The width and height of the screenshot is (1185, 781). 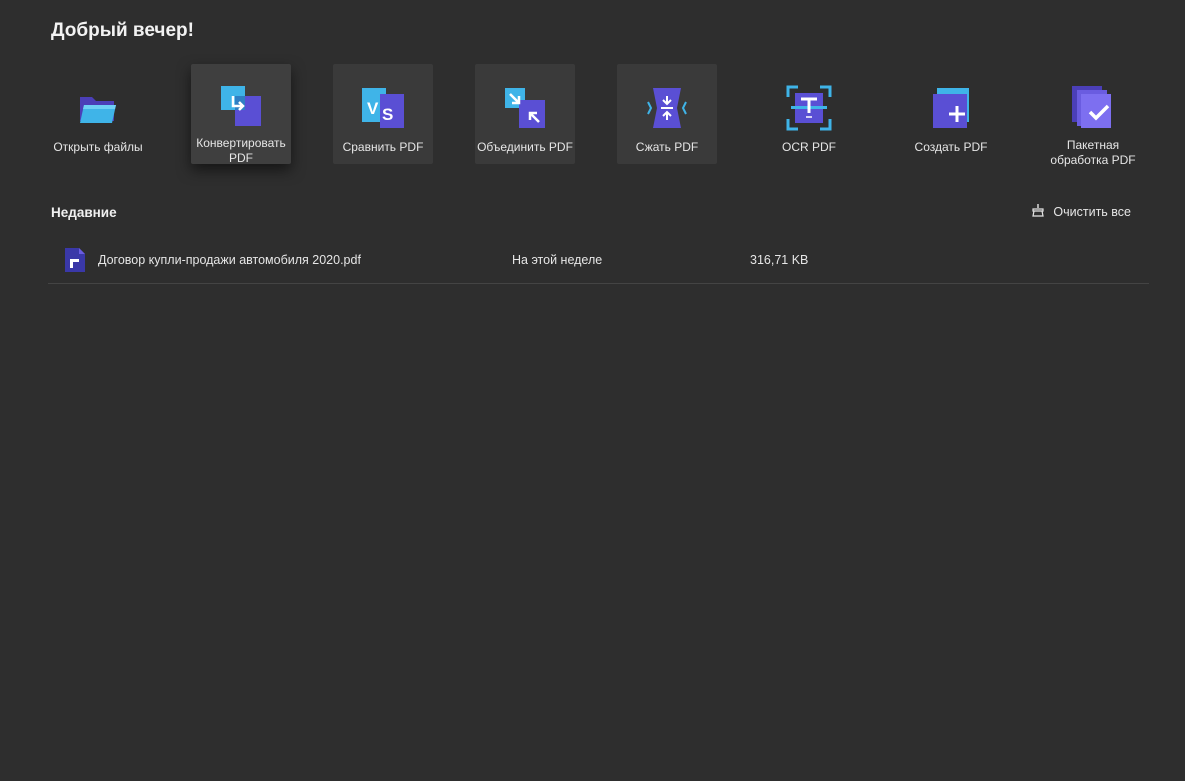 I want to click on combine-icon, so click(x=525, y=108).